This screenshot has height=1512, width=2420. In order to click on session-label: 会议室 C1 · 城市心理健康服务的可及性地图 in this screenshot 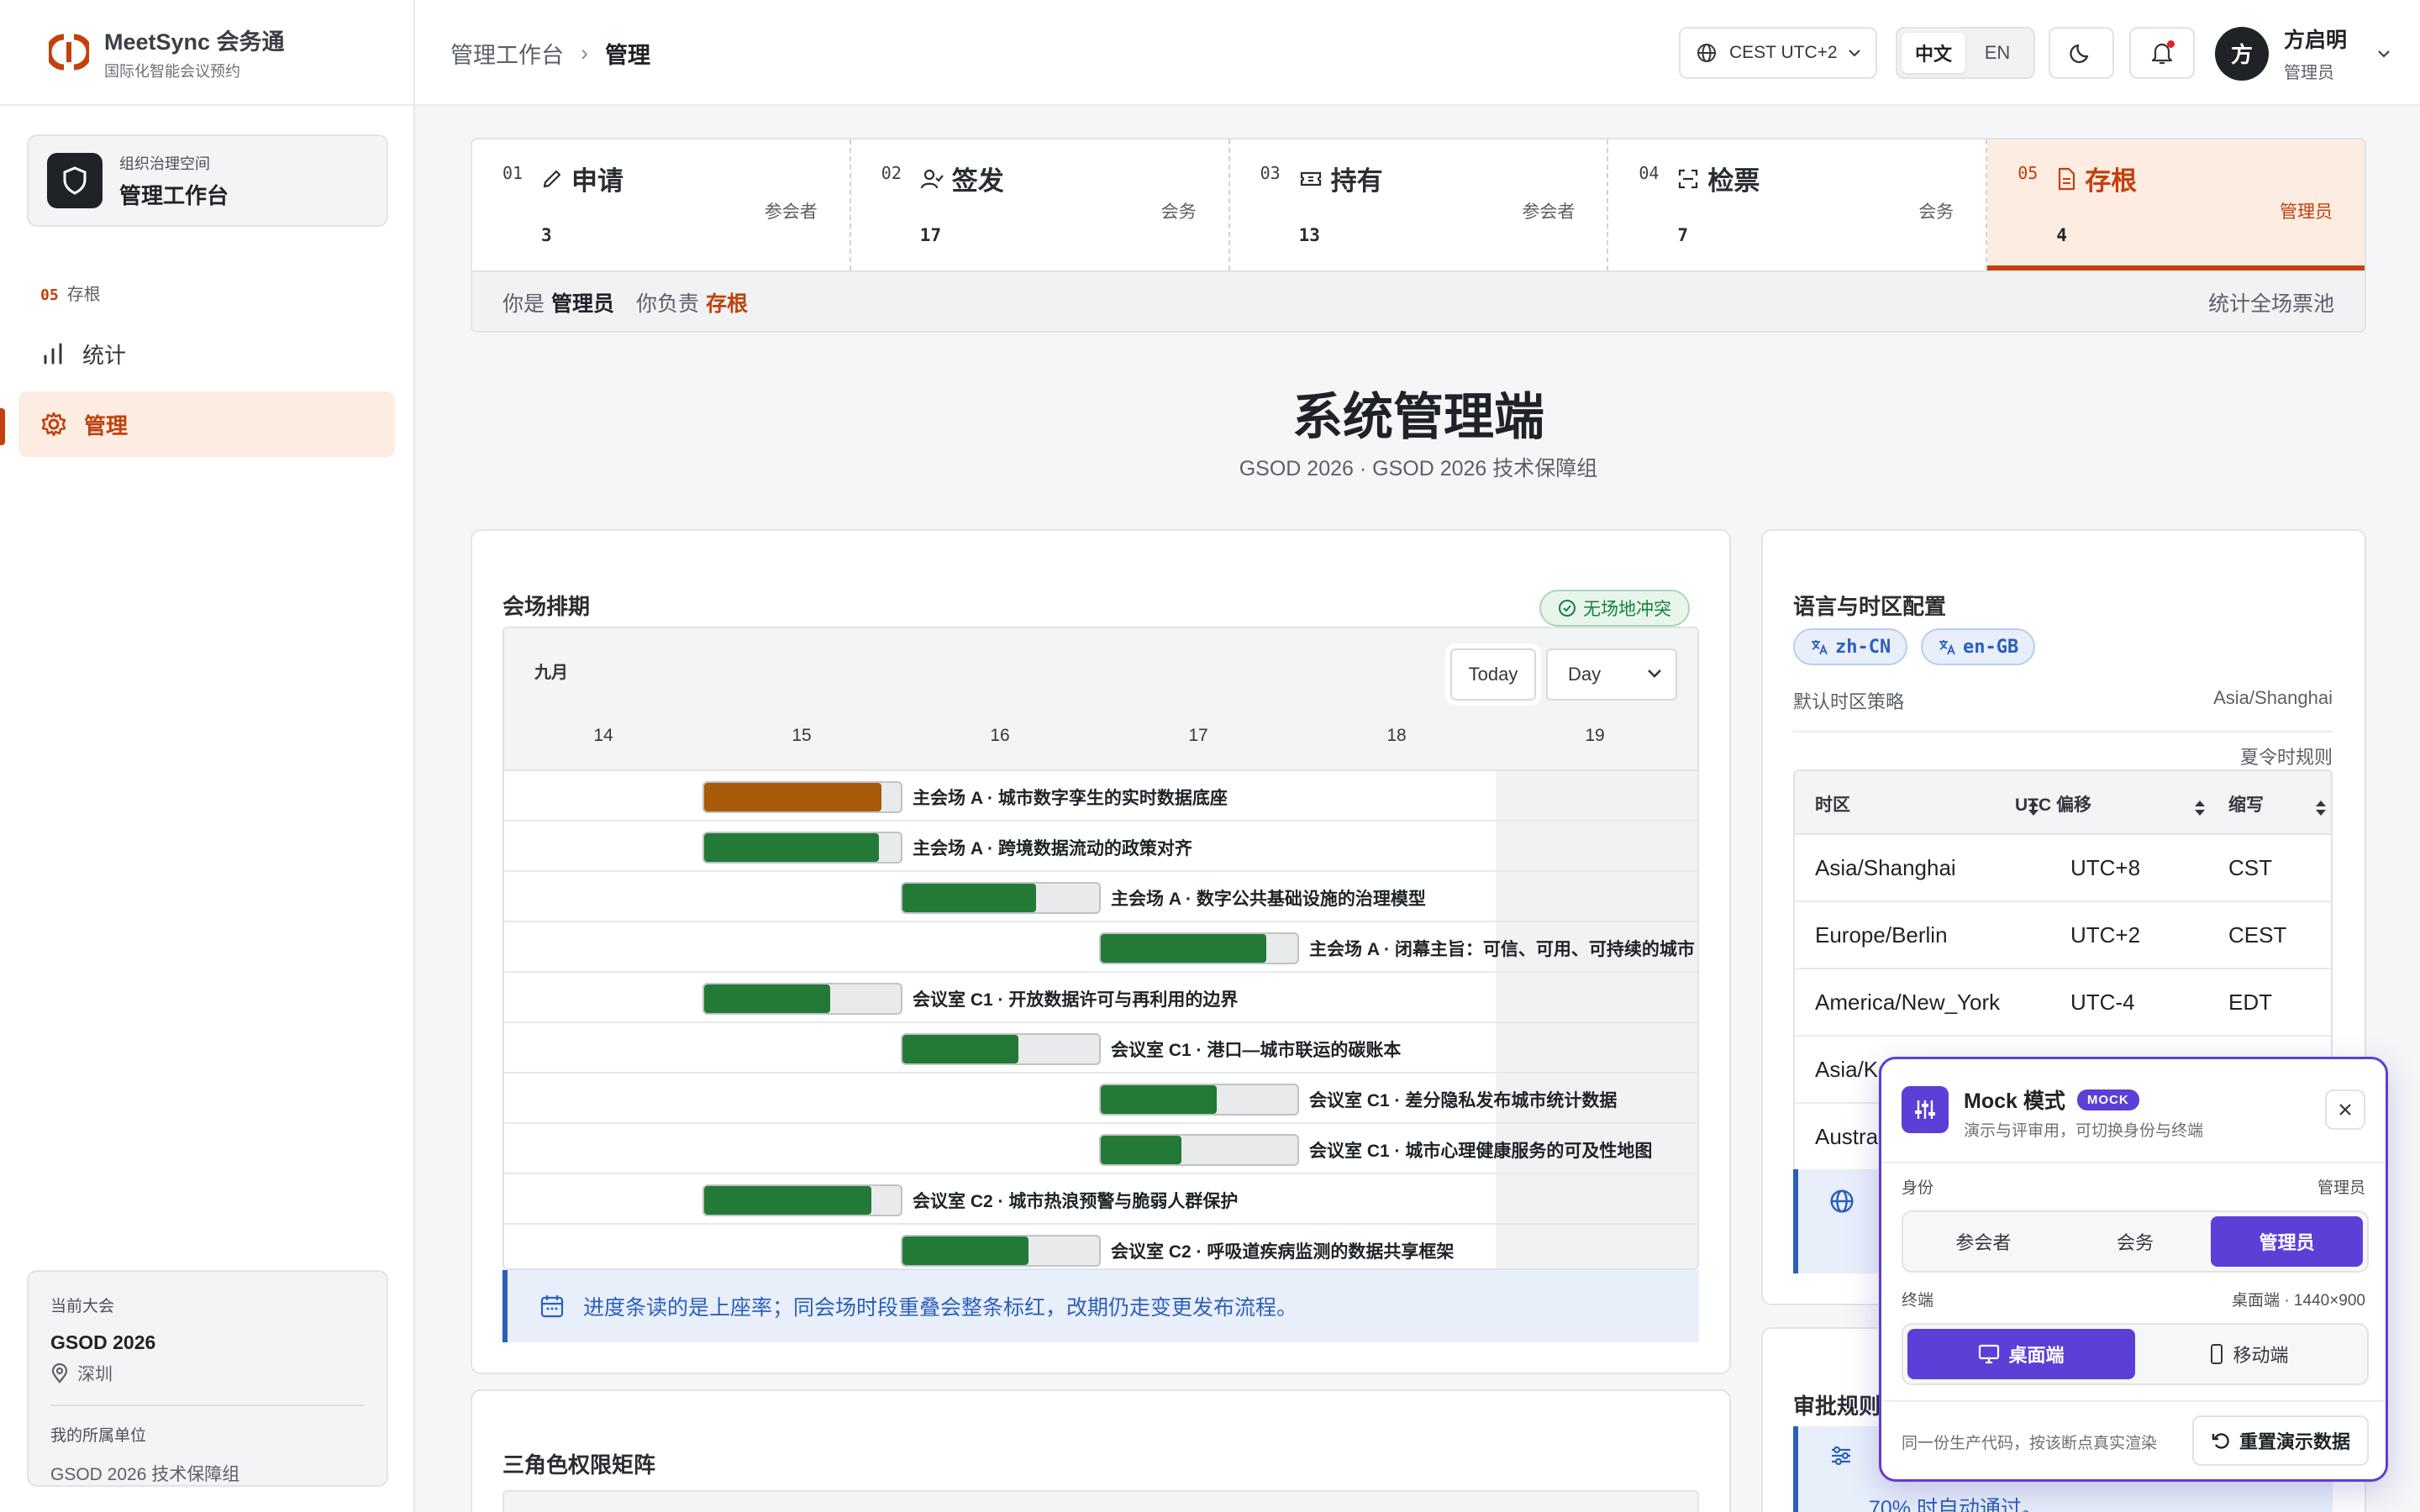, I will do `click(1481, 1151)`.